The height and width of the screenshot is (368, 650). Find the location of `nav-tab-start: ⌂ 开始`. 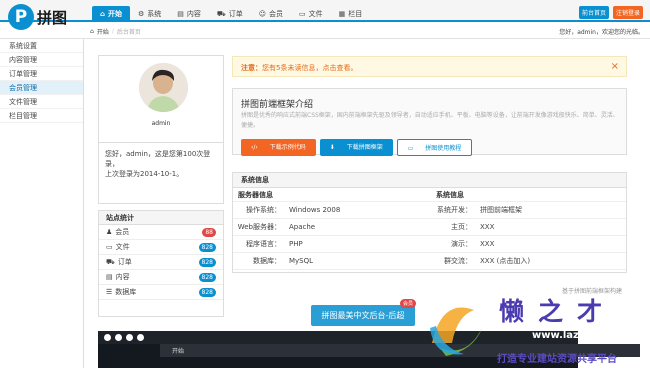

nav-tab-start: ⌂ 开始 is located at coordinates (111, 14).